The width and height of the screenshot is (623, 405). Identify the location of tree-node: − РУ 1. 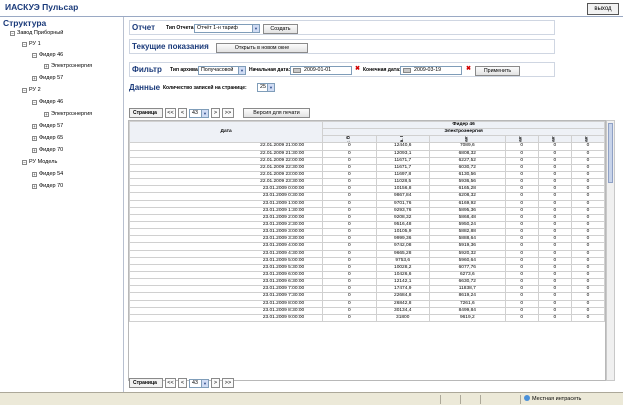
(31, 44).